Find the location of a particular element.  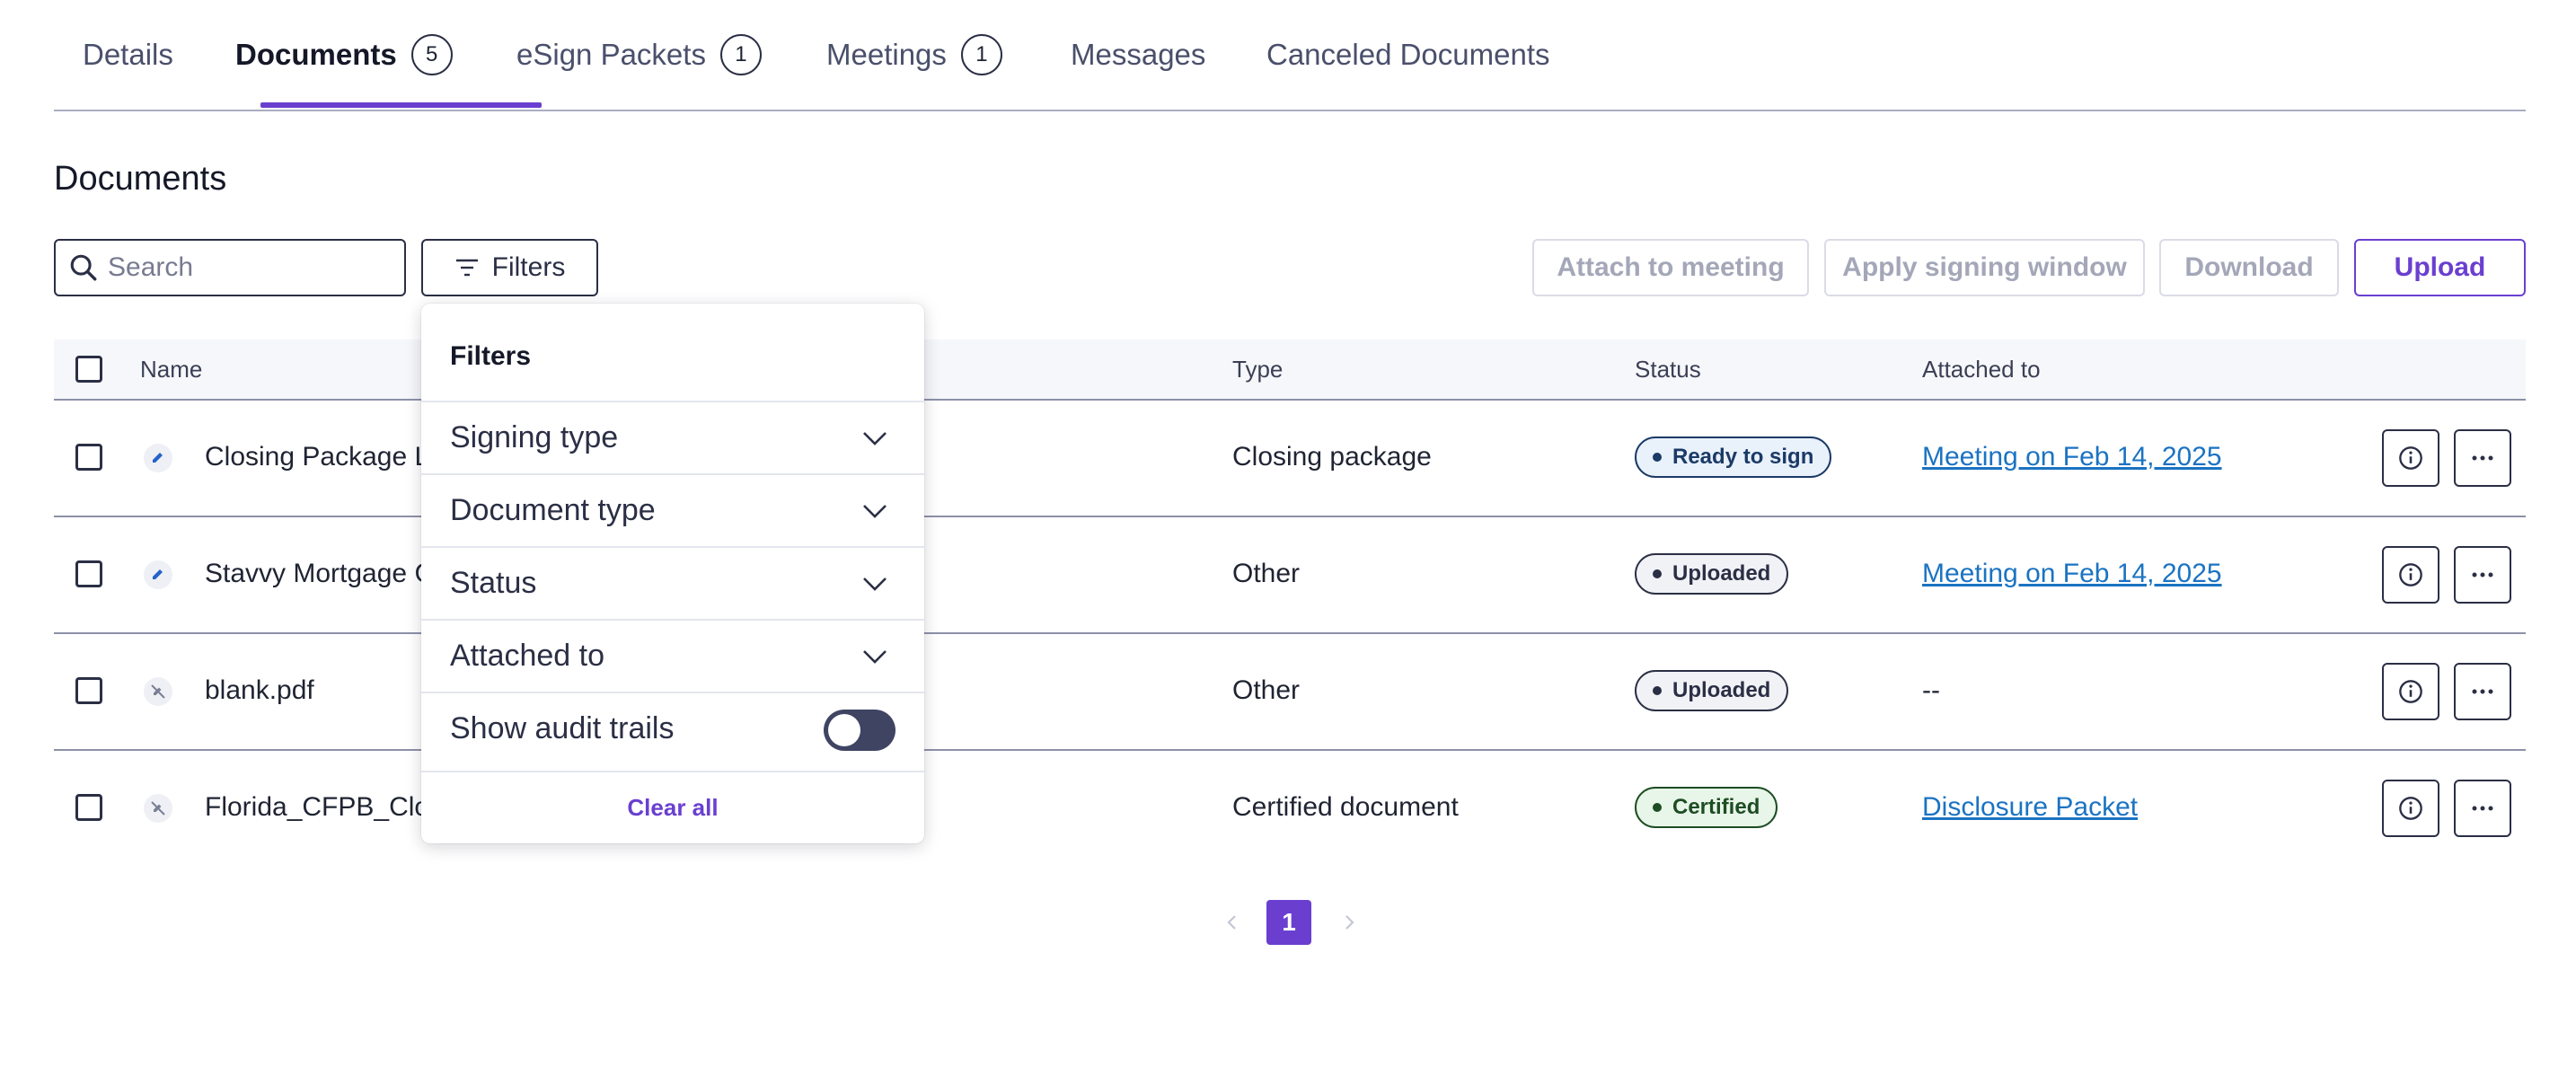

tab-esign-packets: eSign Packets 1 is located at coordinates (639, 55).